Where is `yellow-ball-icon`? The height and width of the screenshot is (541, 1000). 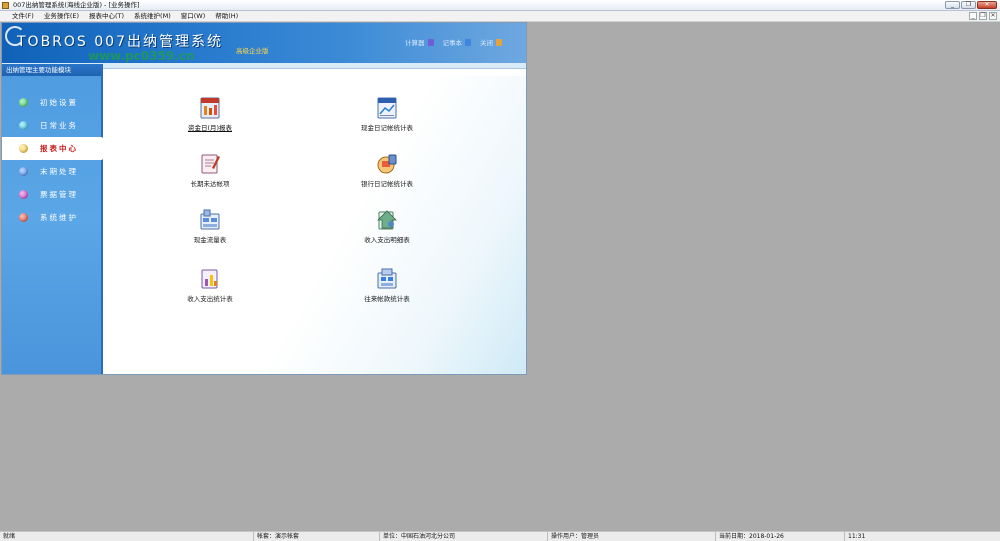 yellow-ball-icon is located at coordinates (23, 148).